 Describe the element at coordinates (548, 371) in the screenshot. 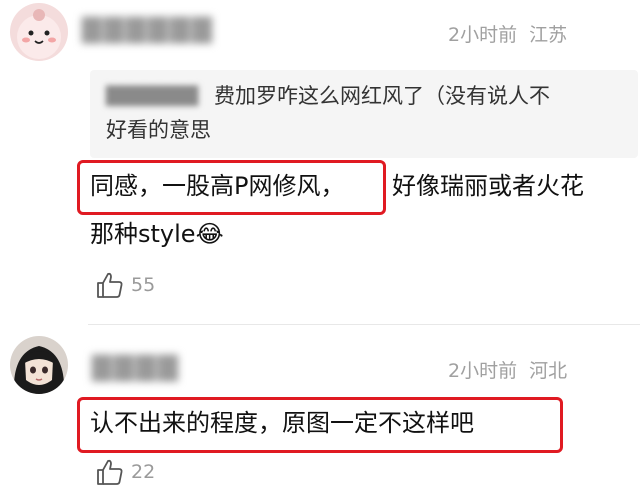

I see `location: 河北` at that location.